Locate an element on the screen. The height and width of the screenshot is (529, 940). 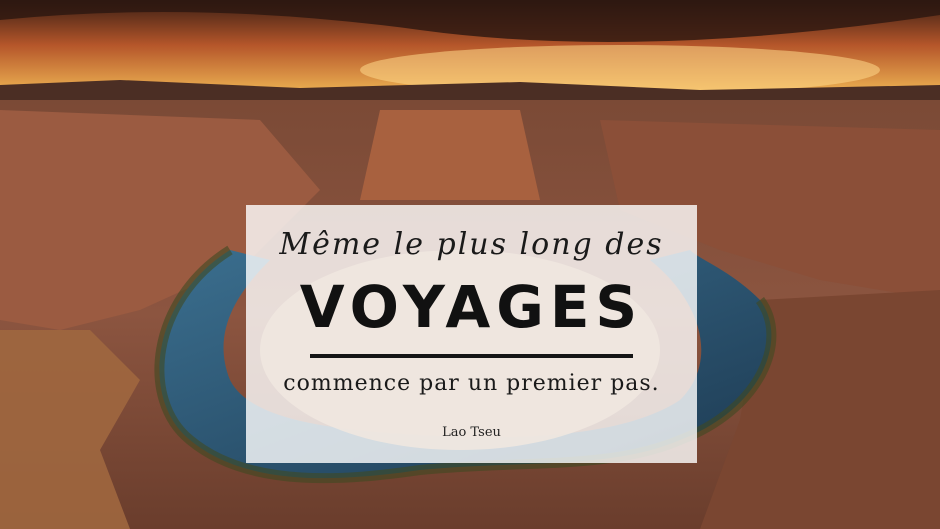
quote-line-1: Même le plus long des is located at coordinates (471, 244).